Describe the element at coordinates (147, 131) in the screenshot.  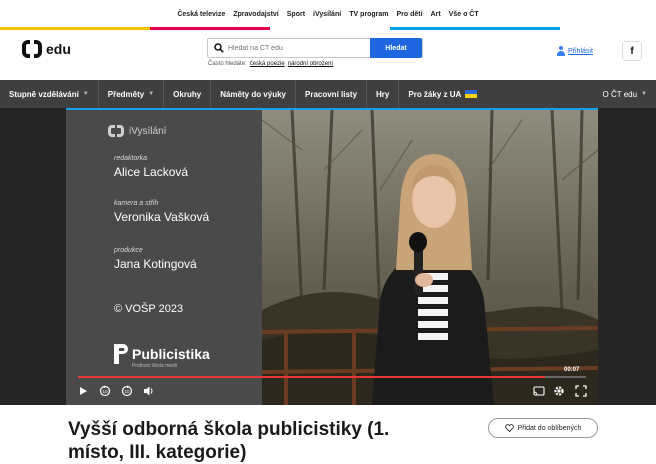
I see `channel-name: iVysílání` at that location.